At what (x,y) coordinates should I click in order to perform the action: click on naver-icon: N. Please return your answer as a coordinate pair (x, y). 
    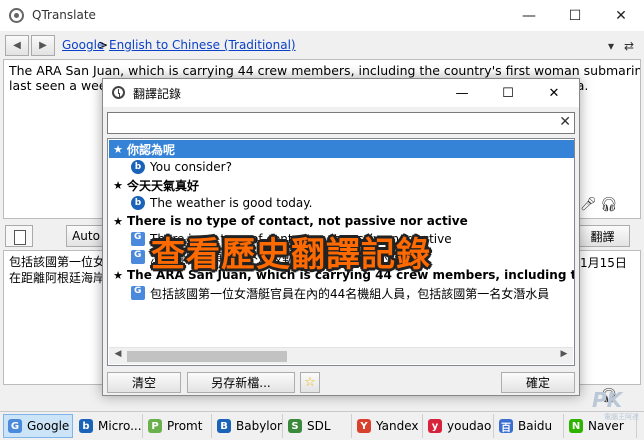
    Looking at the image, I should click on (576, 426).